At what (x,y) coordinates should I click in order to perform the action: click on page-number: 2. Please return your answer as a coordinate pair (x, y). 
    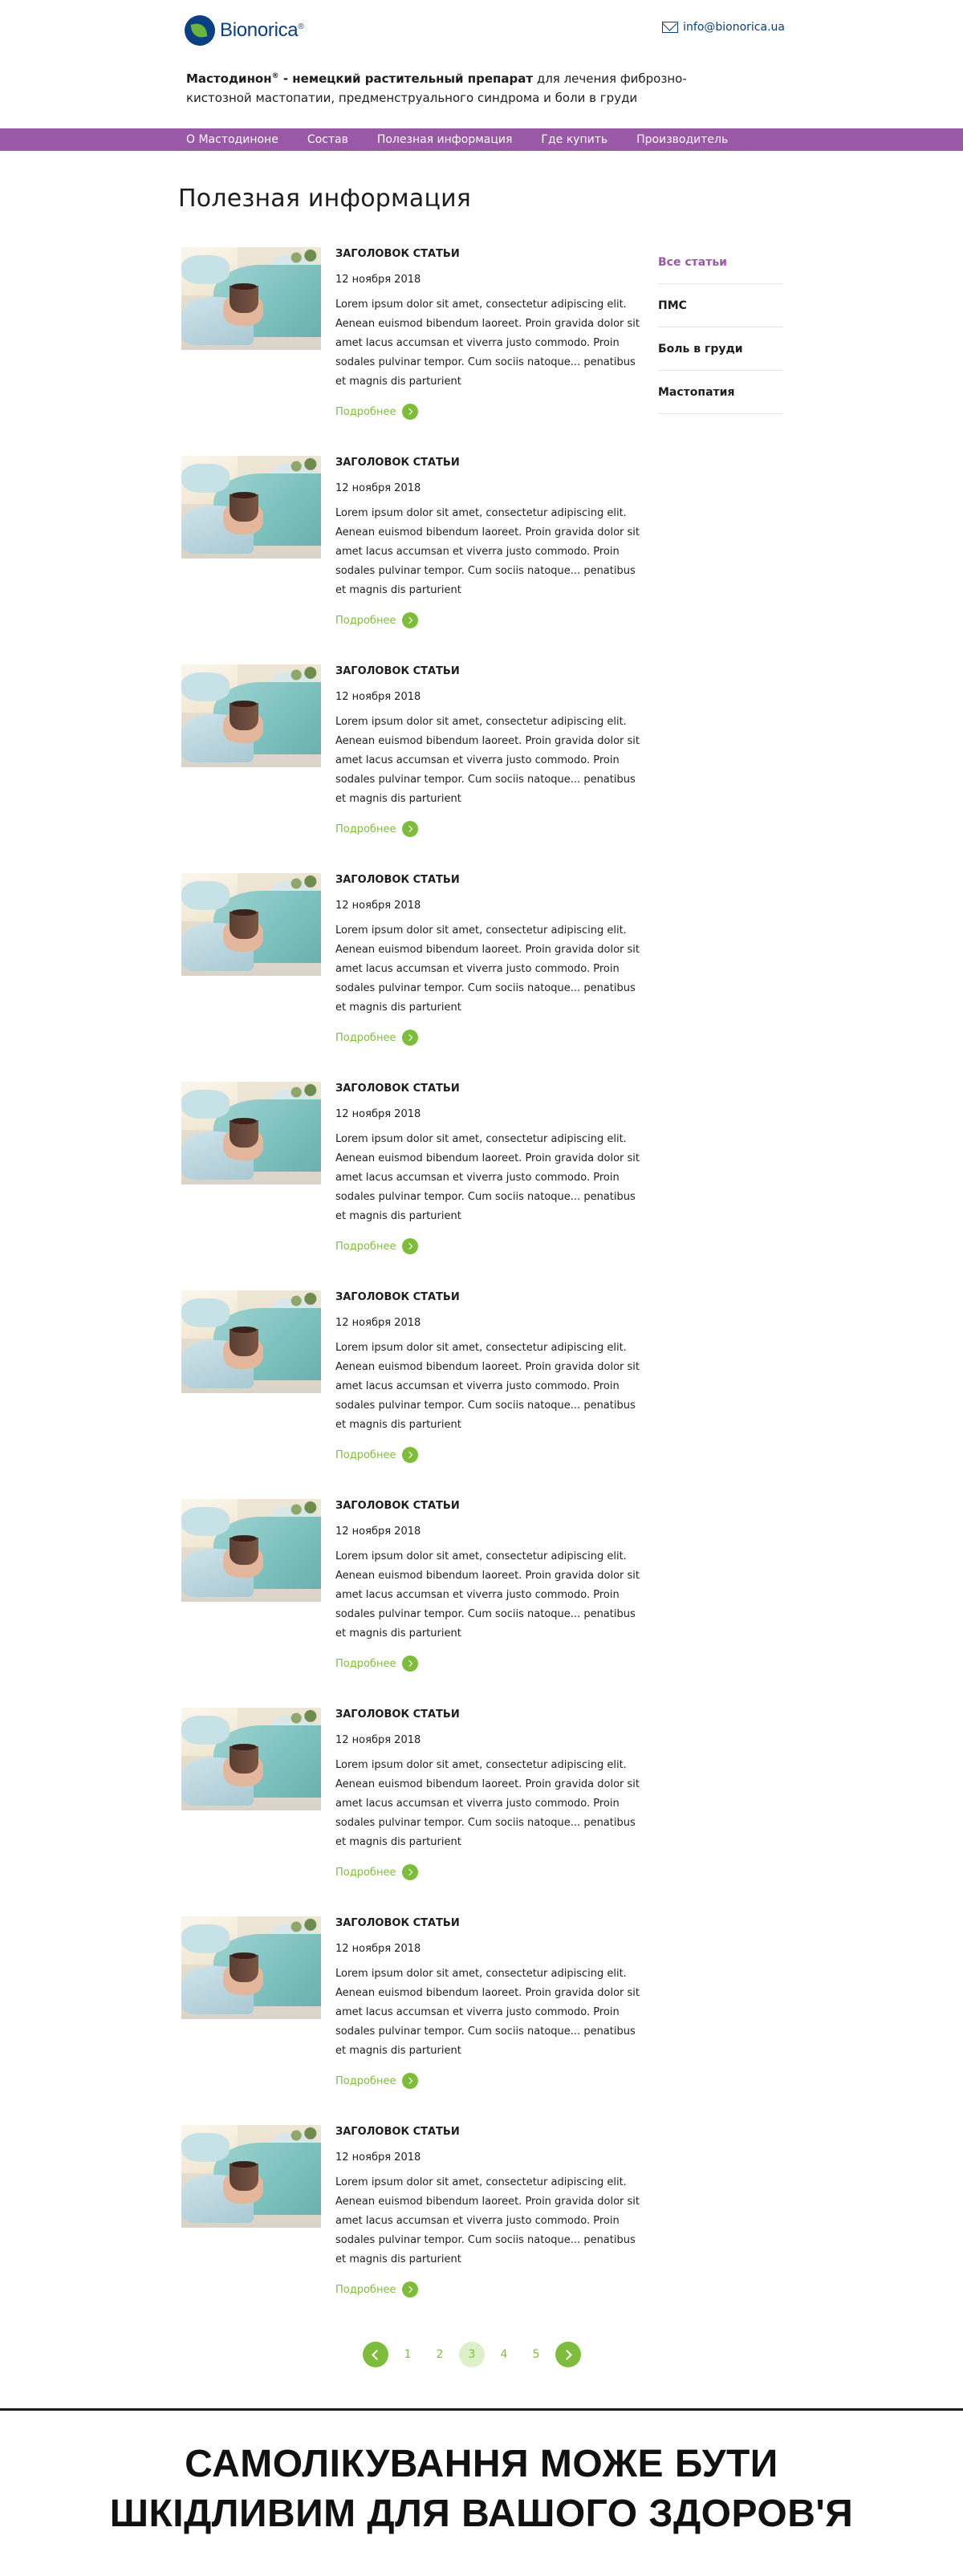
    Looking at the image, I should click on (440, 2354).